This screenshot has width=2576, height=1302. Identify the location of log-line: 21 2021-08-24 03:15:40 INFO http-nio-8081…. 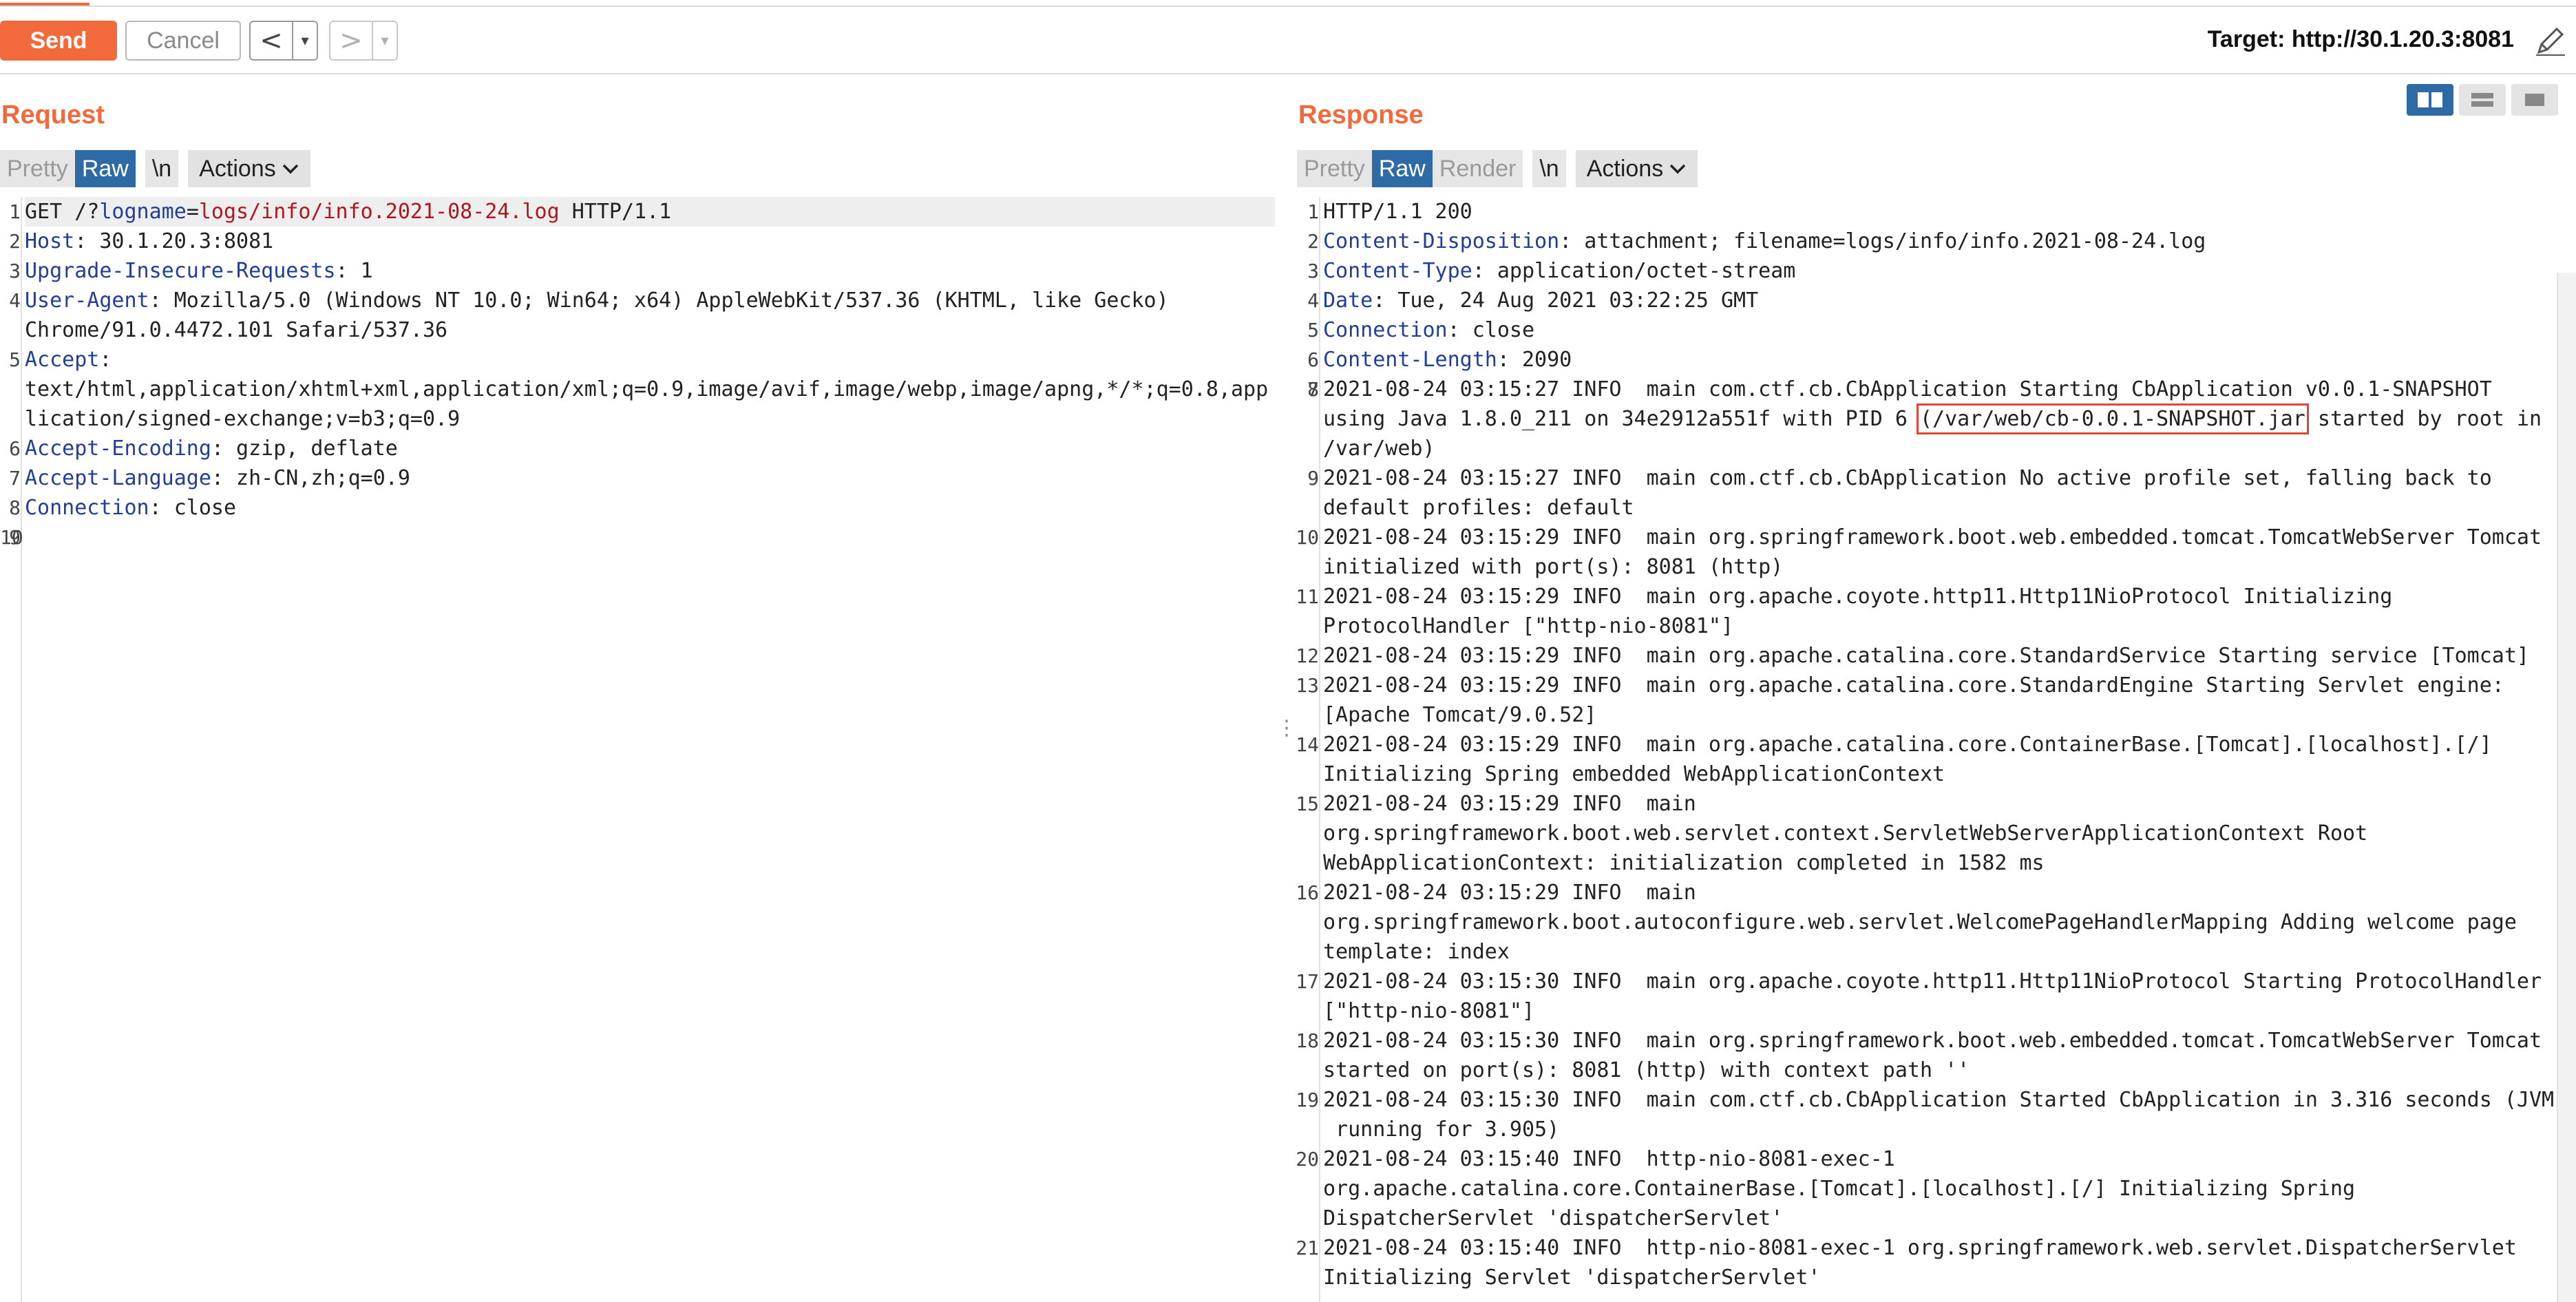
(1936, 1248).